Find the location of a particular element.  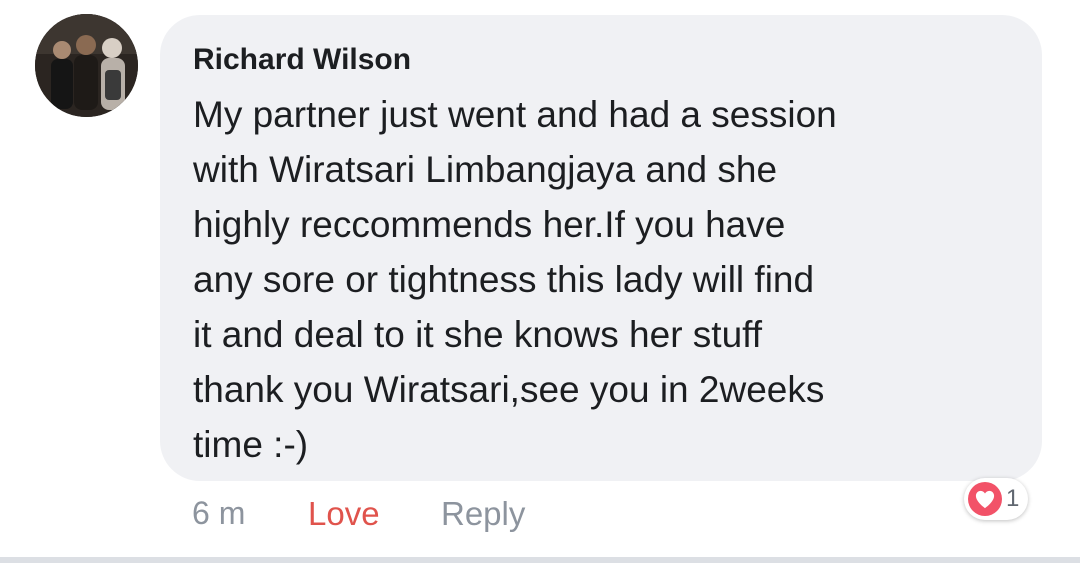

reaction-badge: 1 is located at coordinates (996, 499).